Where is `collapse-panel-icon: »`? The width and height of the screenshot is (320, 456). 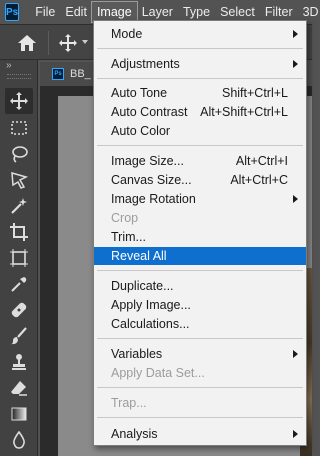
collapse-panel-icon: » is located at coordinates (9, 66).